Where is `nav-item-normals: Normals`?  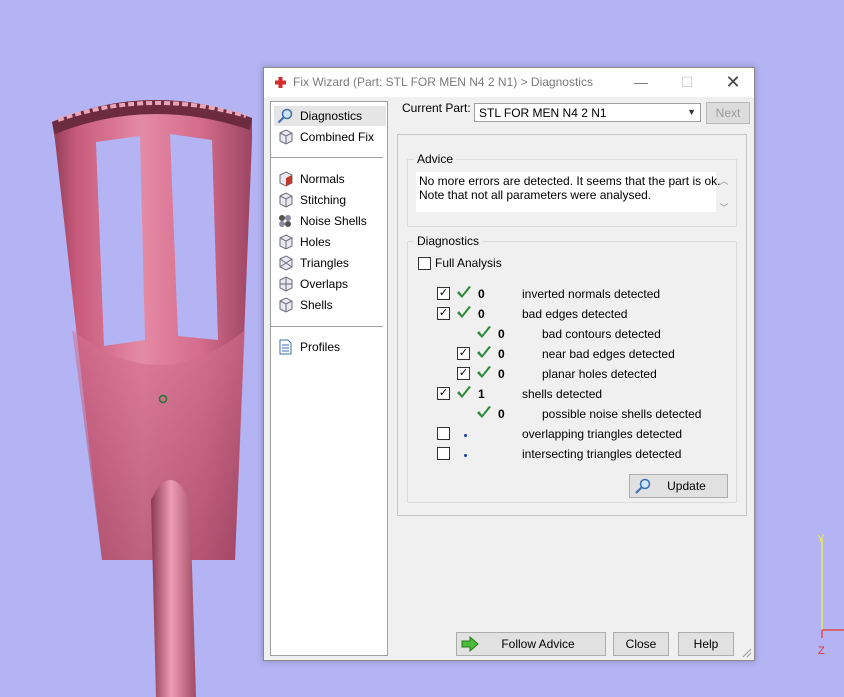 nav-item-normals: Normals is located at coordinates (330, 179).